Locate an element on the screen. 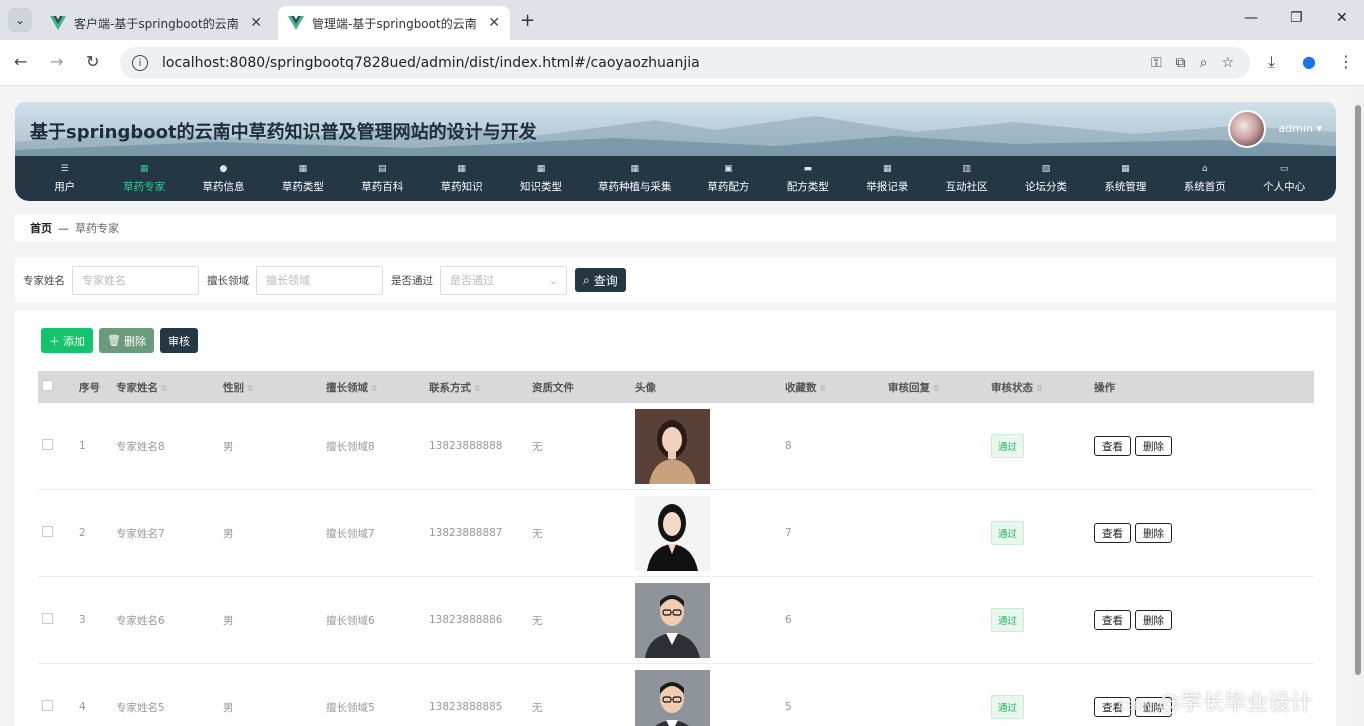 The height and width of the screenshot is (726, 1364). site-title: 基于springboot的云南中草药知识普及管理网站的设计与开发 is located at coordinates (283, 132).